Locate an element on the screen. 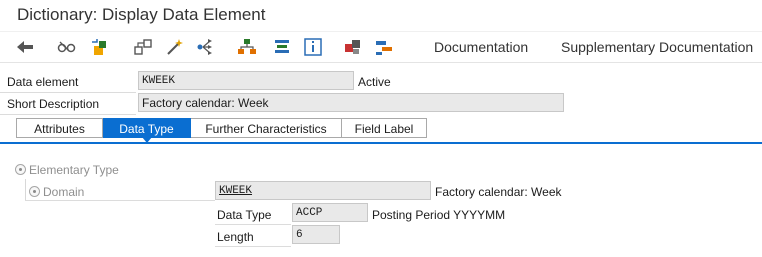 Image resolution: width=762 pixels, height=257 pixels. elementary-type-radio is located at coordinates (20, 169).